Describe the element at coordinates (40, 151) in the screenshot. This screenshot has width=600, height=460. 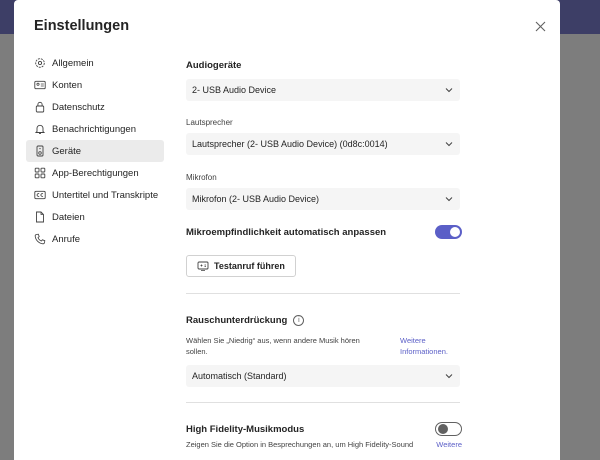
I see `device-icon` at that location.